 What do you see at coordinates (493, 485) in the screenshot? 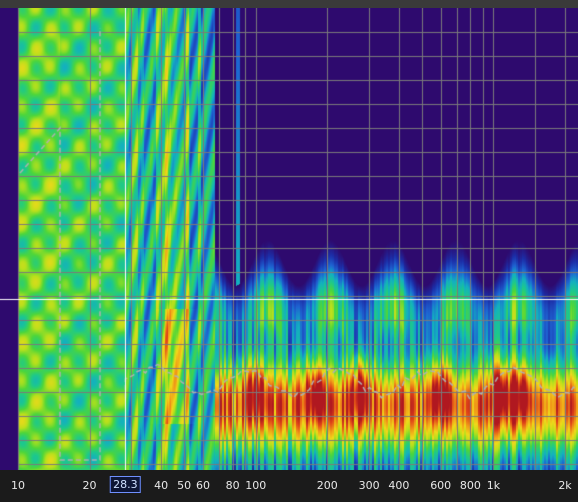
I see `tick-label-1k: 1k` at bounding box center [493, 485].